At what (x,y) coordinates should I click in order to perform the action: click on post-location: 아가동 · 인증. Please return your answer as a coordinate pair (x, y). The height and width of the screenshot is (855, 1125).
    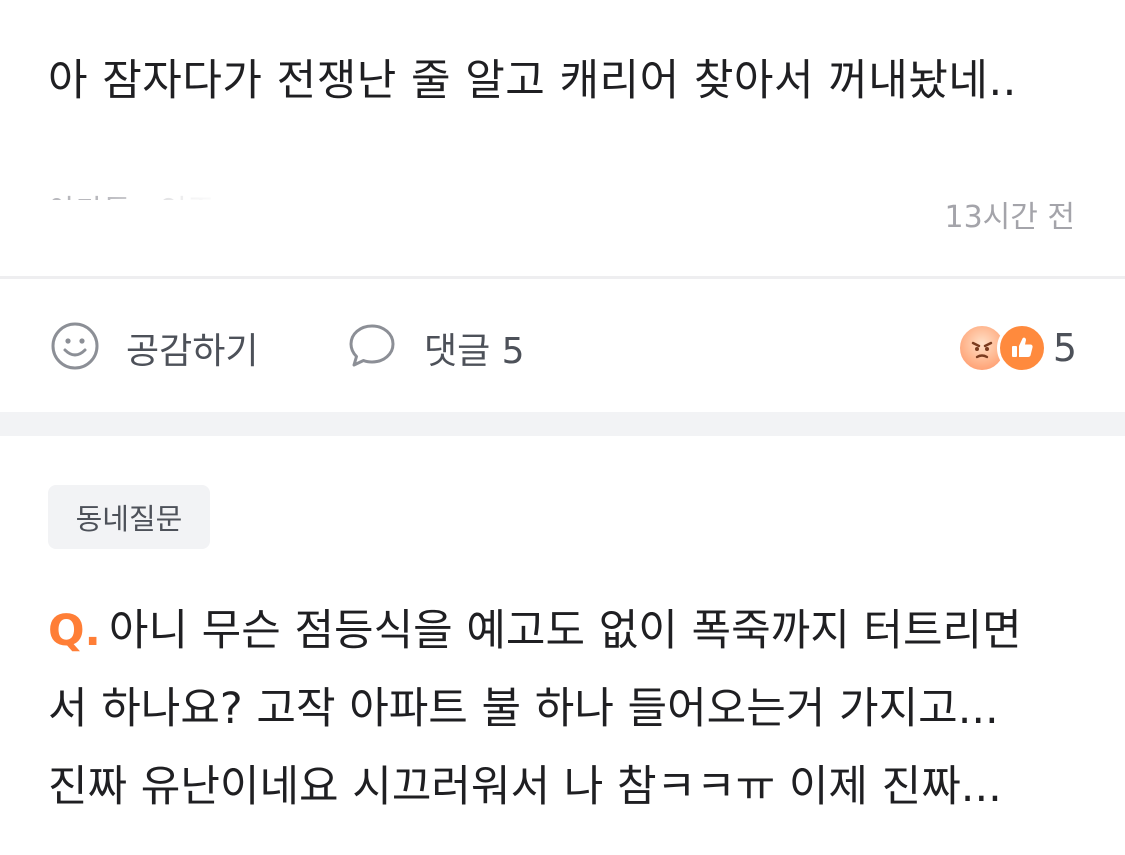
    Looking at the image, I should click on (138, 191).